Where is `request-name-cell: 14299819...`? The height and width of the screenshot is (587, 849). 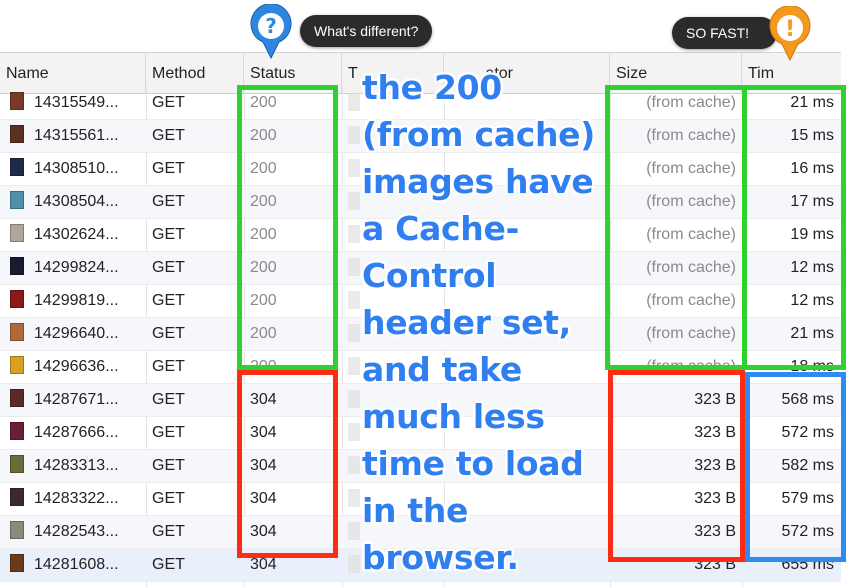
request-name-cell: 14299819... is located at coordinates (77, 301).